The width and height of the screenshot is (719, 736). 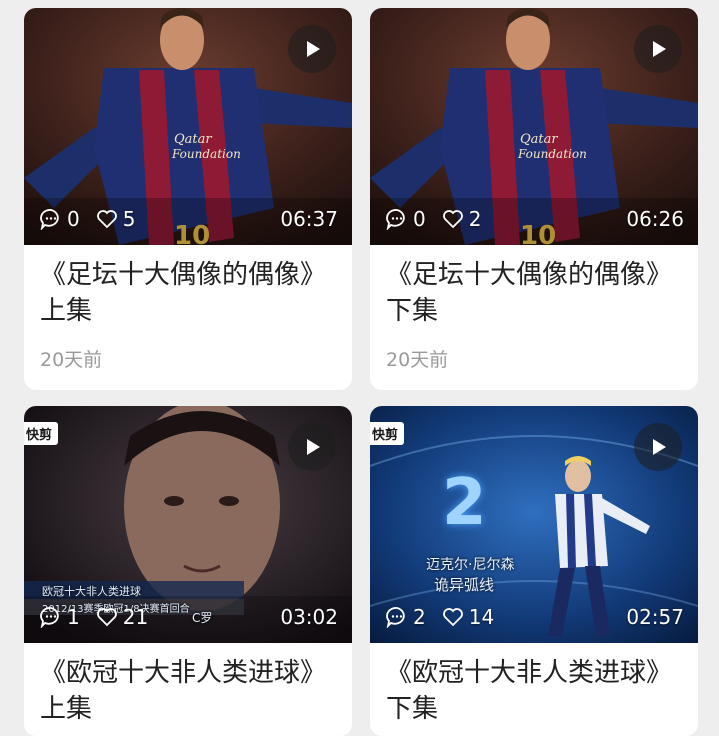 What do you see at coordinates (534, 691) in the screenshot?
I see `video-title: 《欧冠十大非人类进球》下集` at bounding box center [534, 691].